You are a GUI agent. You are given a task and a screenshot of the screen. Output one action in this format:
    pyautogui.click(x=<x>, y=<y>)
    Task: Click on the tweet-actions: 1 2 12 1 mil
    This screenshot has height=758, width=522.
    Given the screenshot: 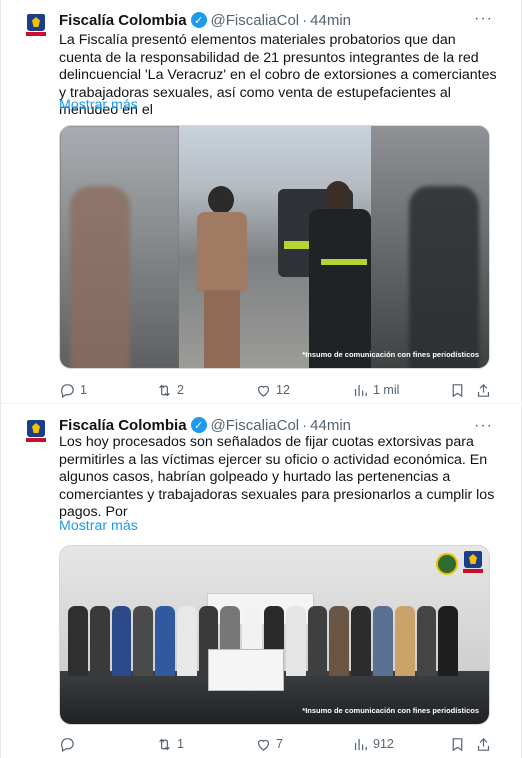 What is the action you would take?
    pyautogui.click(x=279, y=390)
    